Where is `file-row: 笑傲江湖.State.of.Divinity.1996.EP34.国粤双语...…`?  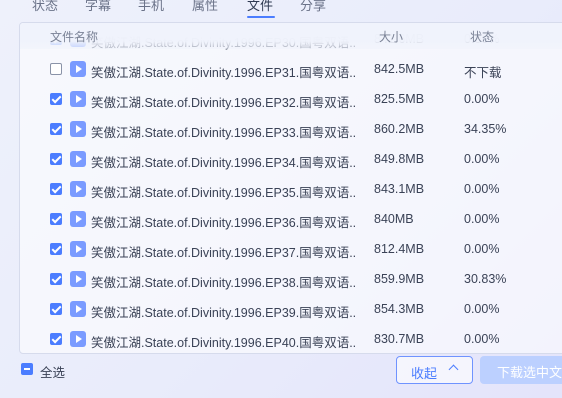
file-row: 笑傲江湖.State.of.Divinity.1996.EP34.国粤双语...… is located at coordinates (291, 161).